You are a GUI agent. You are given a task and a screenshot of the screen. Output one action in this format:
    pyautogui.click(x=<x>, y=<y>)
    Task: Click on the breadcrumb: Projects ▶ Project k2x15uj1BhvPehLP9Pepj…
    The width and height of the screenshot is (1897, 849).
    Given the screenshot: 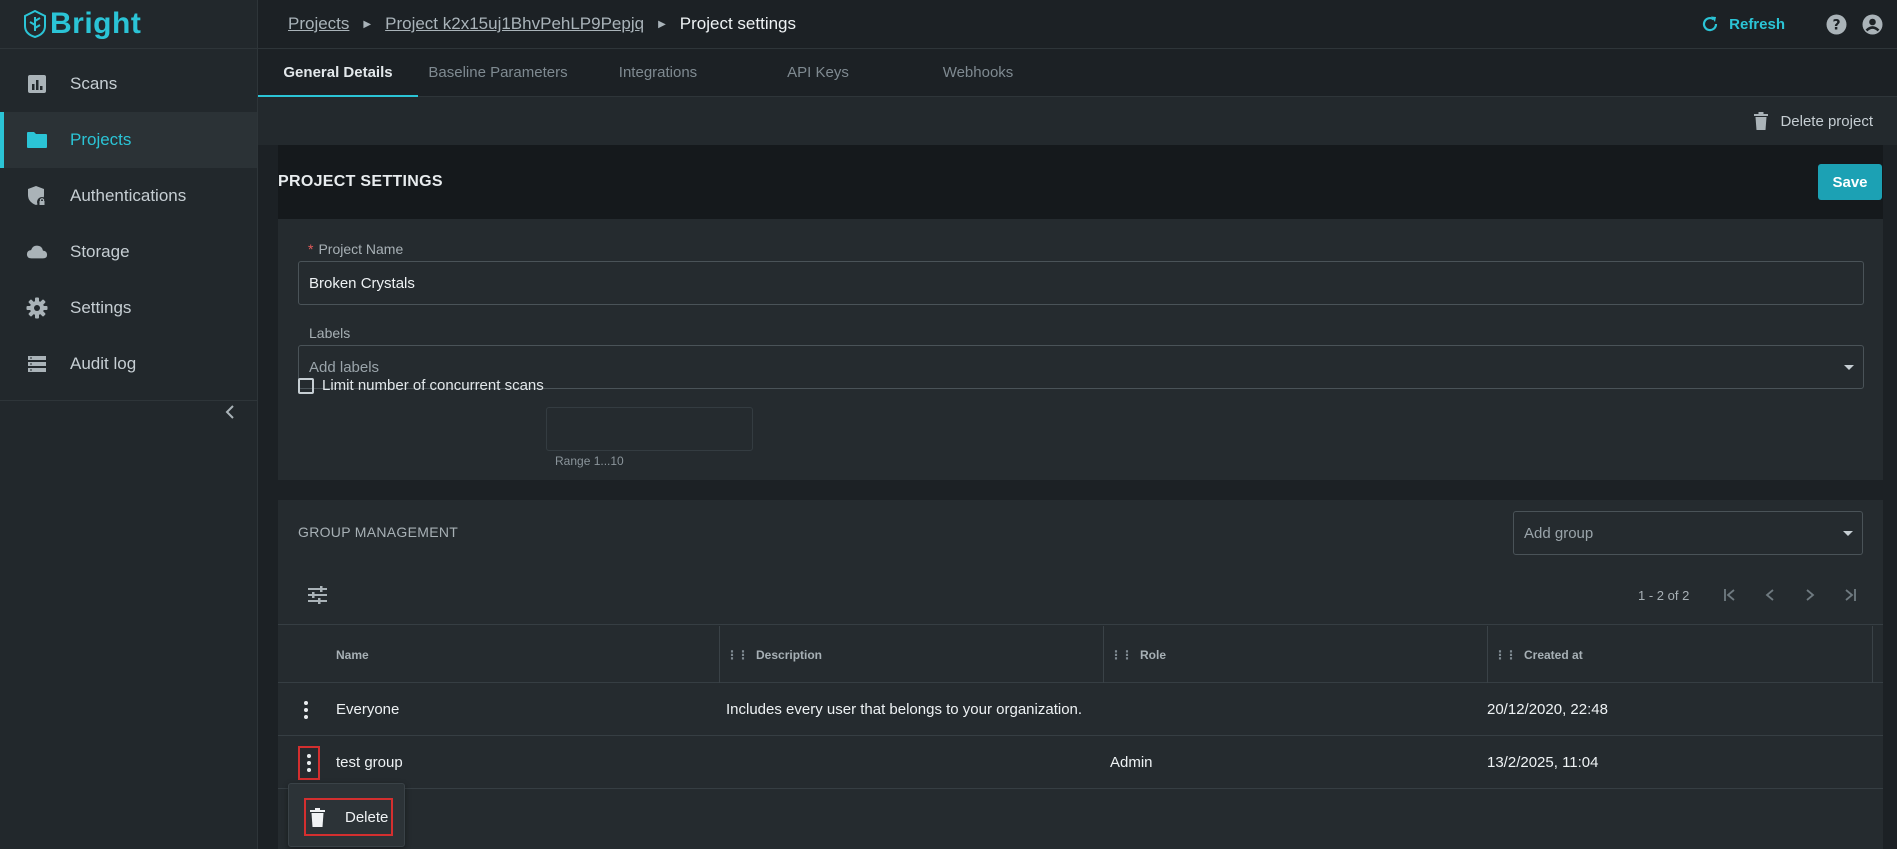 What is the action you would take?
    pyautogui.click(x=527, y=24)
    